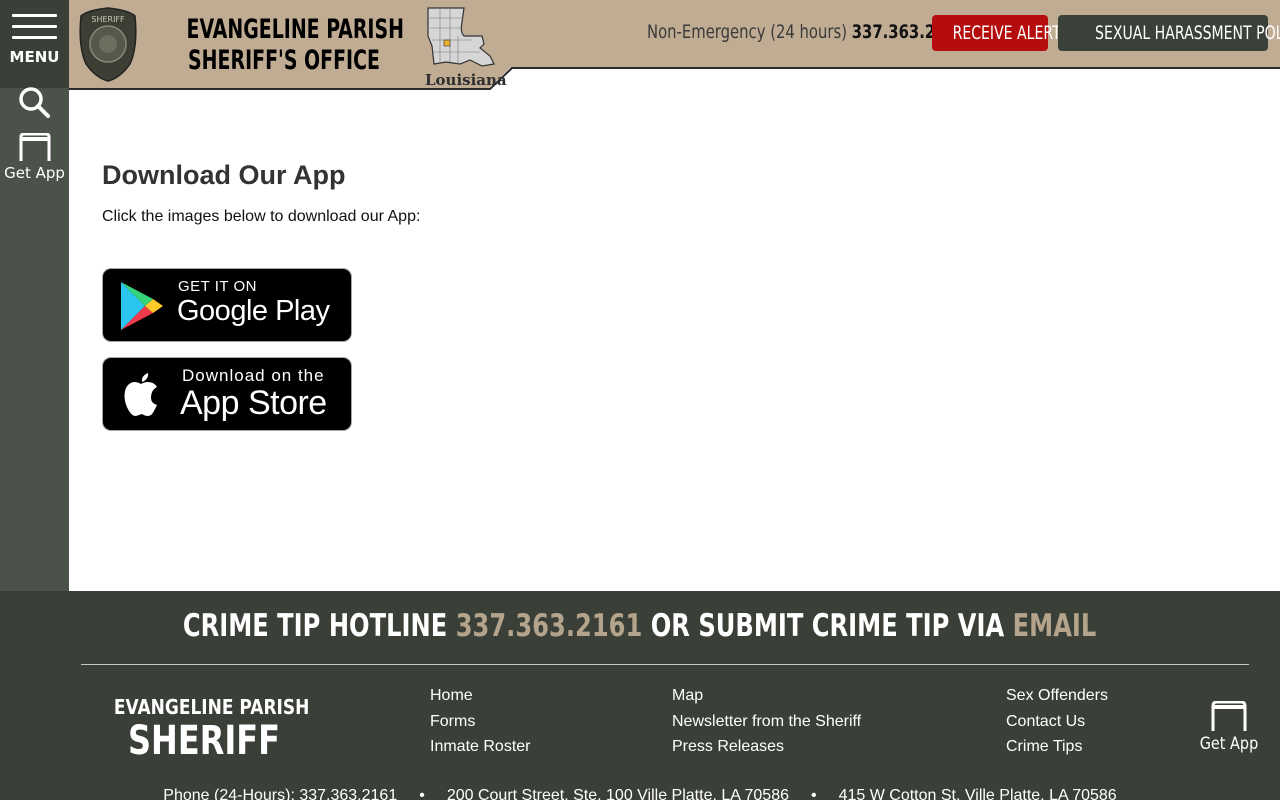 This screenshot has width=1280, height=805. I want to click on get-app-label: Get App, so click(34, 173).